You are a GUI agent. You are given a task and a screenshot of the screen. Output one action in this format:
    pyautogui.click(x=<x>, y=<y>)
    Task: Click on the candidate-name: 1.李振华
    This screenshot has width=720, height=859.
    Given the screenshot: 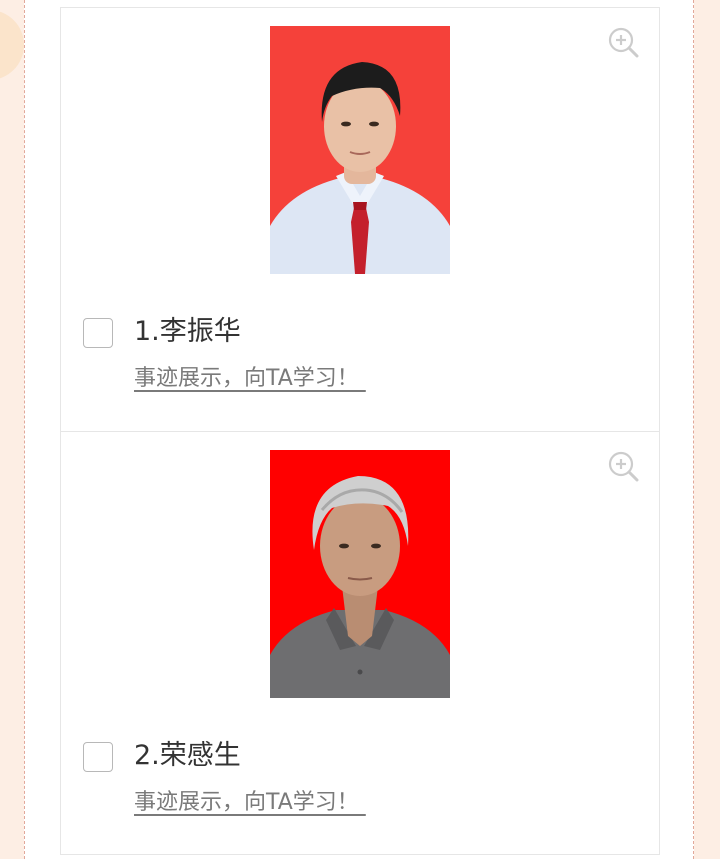 What is the action you would take?
    pyautogui.click(x=187, y=331)
    